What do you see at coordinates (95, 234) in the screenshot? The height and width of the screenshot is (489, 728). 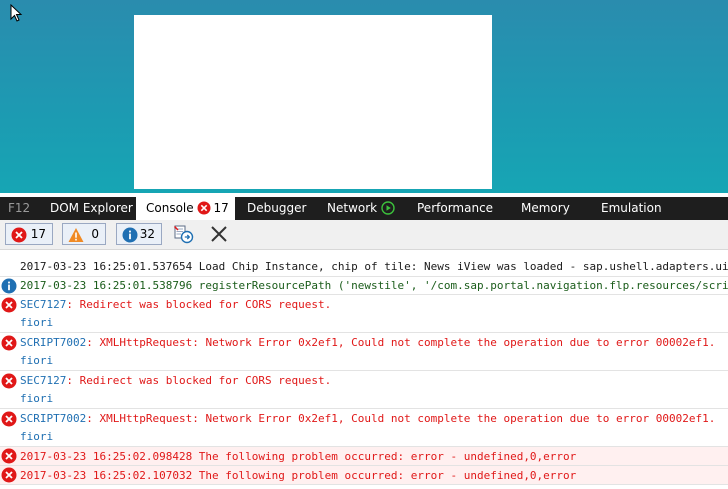 I see `warnings-count: 0` at bounding box center [95, 234].